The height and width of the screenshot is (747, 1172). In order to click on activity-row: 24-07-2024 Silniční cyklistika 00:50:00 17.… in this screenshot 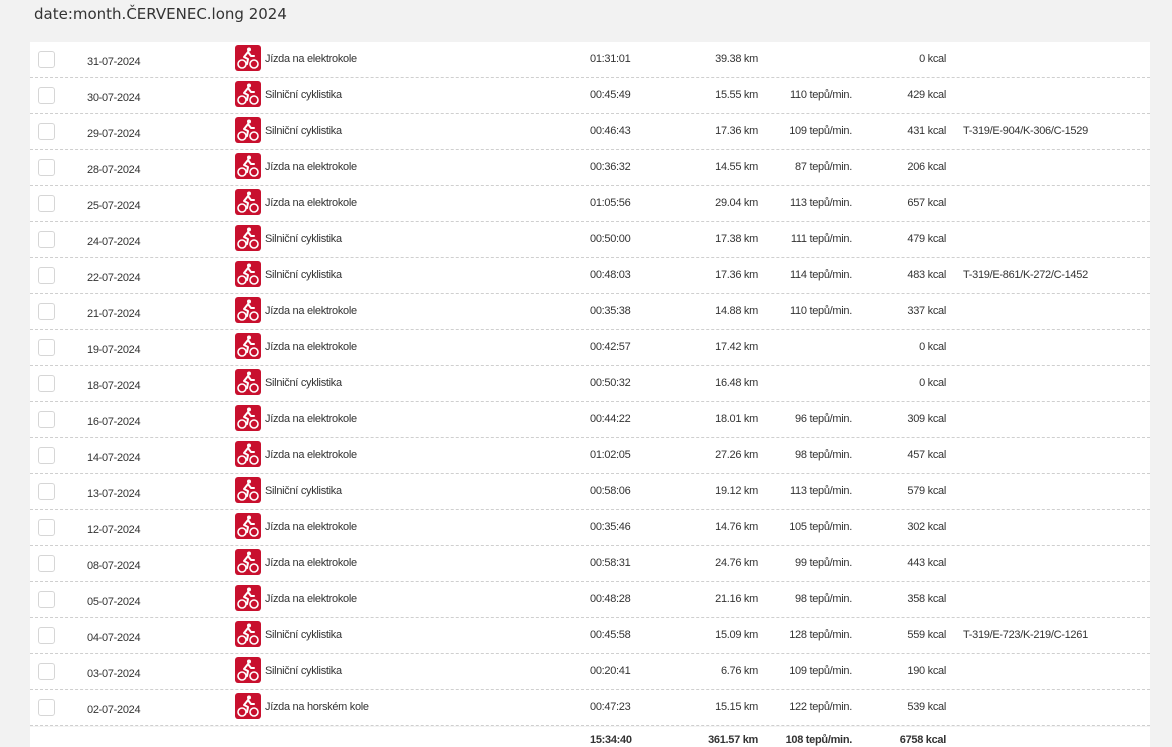, I will do `click(590, 240)`.